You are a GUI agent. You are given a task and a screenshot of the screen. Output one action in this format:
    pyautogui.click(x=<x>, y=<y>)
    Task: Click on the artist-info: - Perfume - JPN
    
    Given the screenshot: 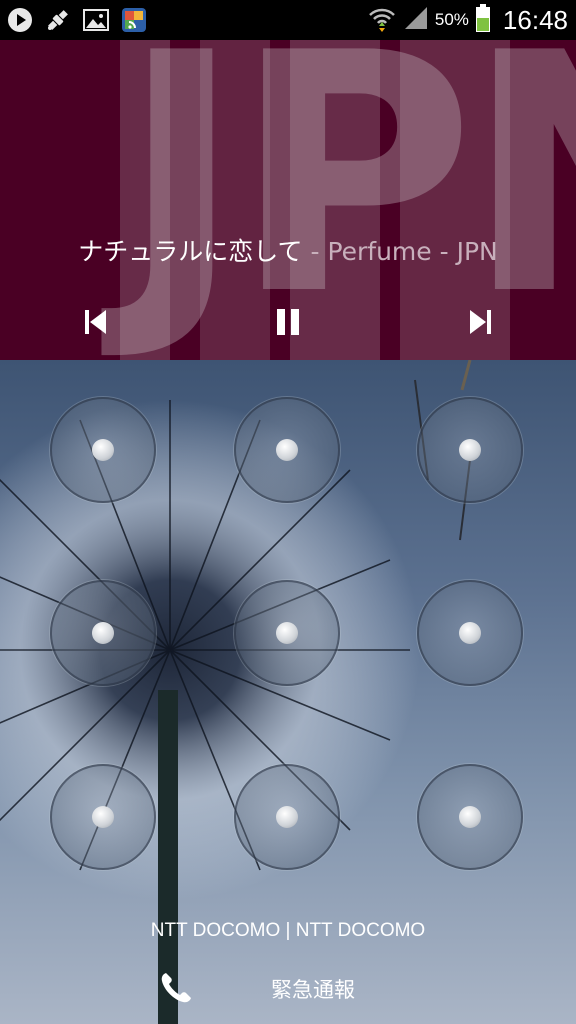 What is the action you would take?
    pyautogui.click(x=400, y=251)
    